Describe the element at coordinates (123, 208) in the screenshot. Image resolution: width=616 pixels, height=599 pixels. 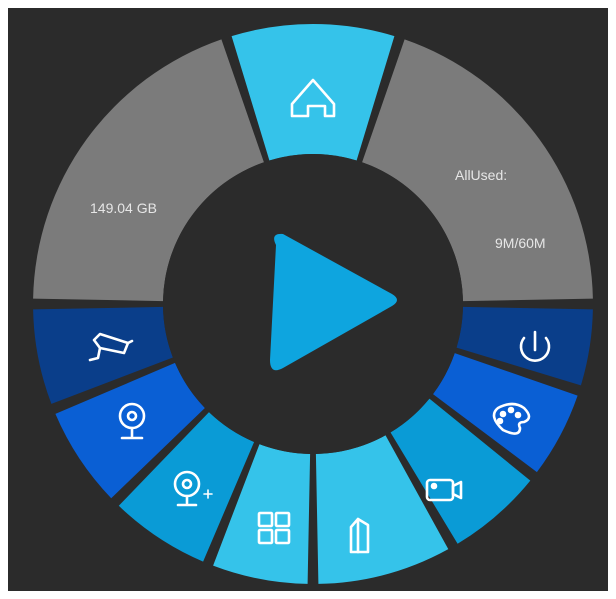
I see `storage-capacity-text: 149.04 GB` at that location.